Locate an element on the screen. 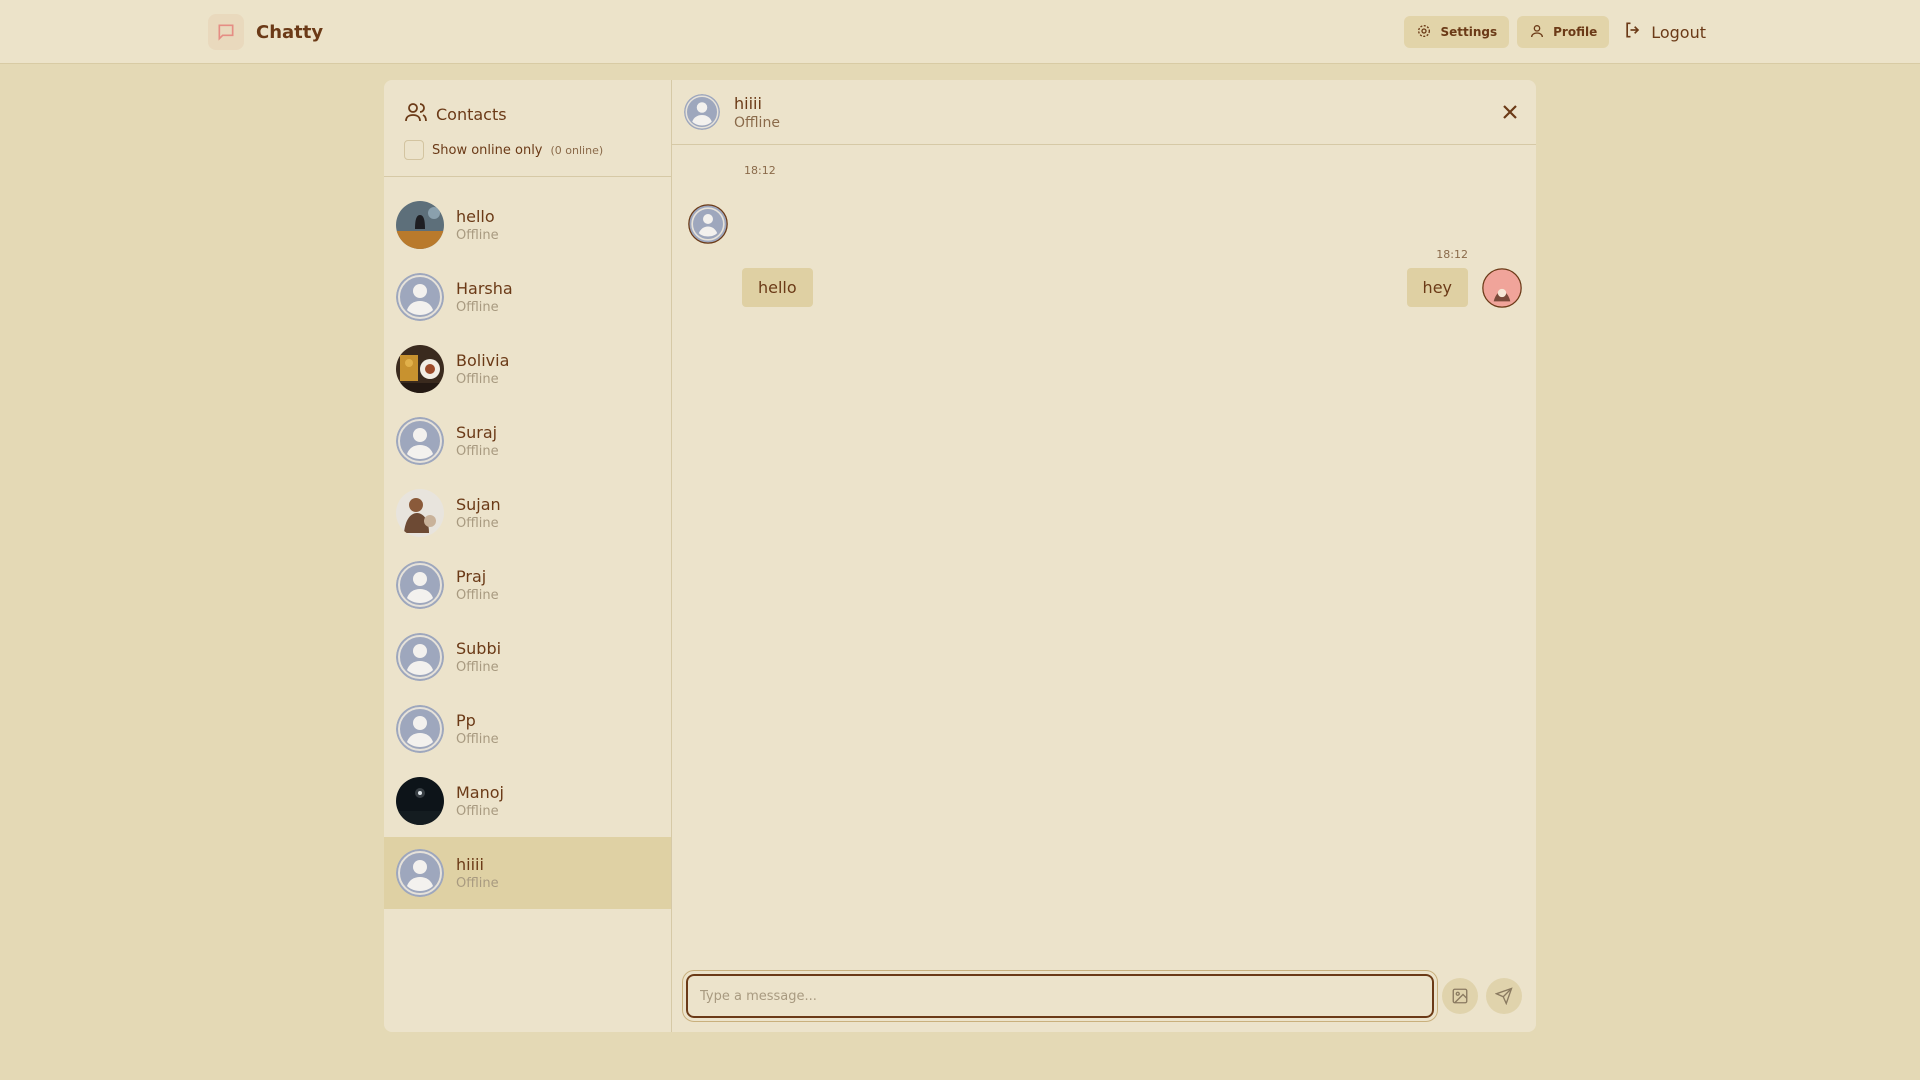 The height and width of the screenshot is (1080, 1920). contact-name: hello is located at coordinates (475, 216).